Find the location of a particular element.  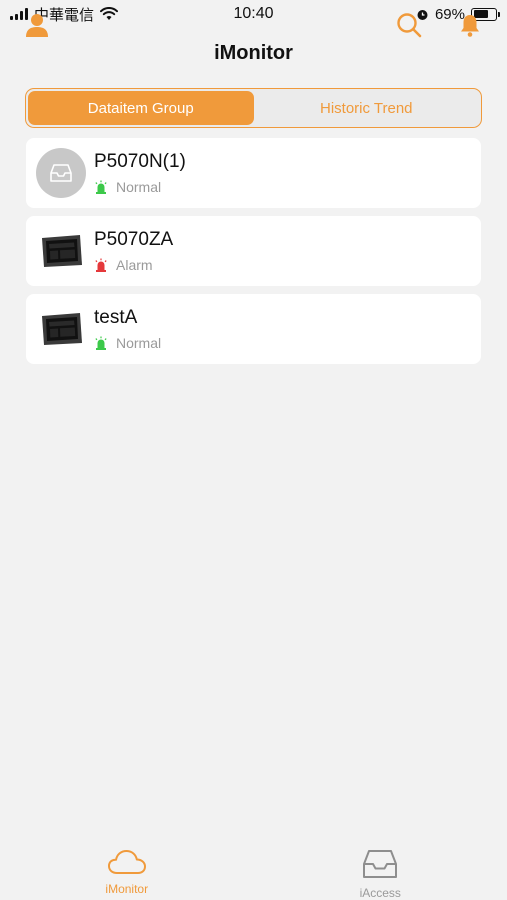

device-name: P5070N(1) is located at coordinates (140, 161).